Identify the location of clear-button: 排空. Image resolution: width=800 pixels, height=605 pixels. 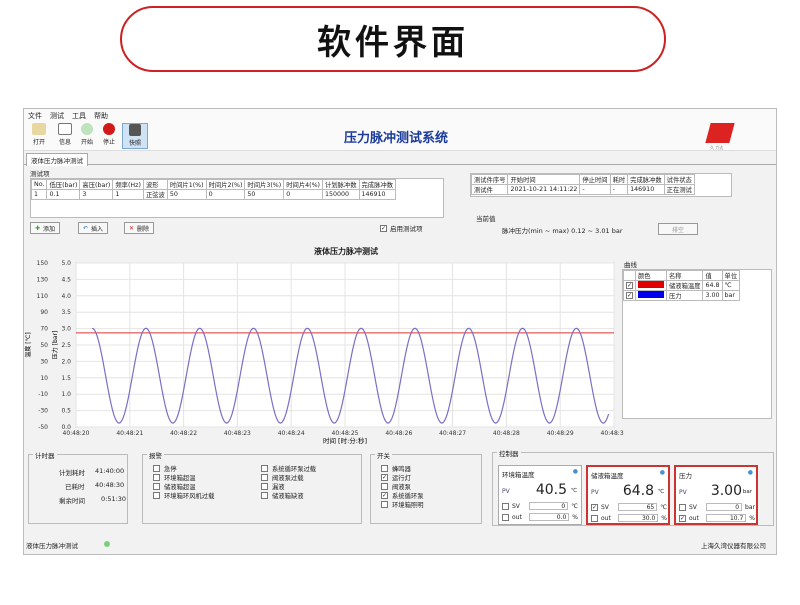
(678, 229).